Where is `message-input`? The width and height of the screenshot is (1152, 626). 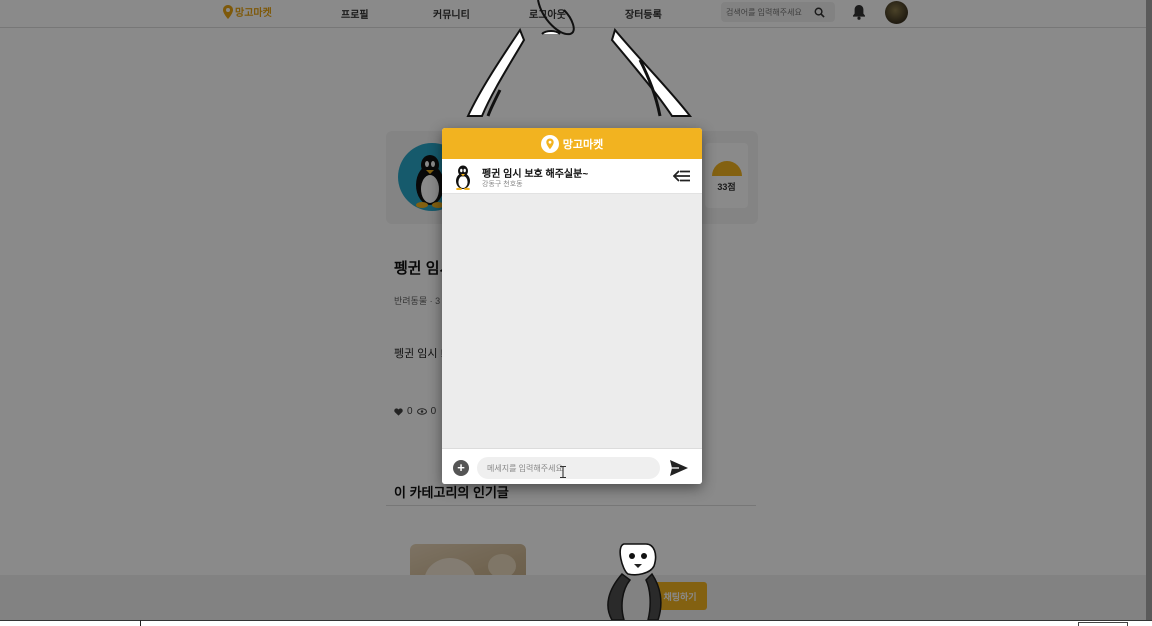 message-input is located at coordinates (568, 468).